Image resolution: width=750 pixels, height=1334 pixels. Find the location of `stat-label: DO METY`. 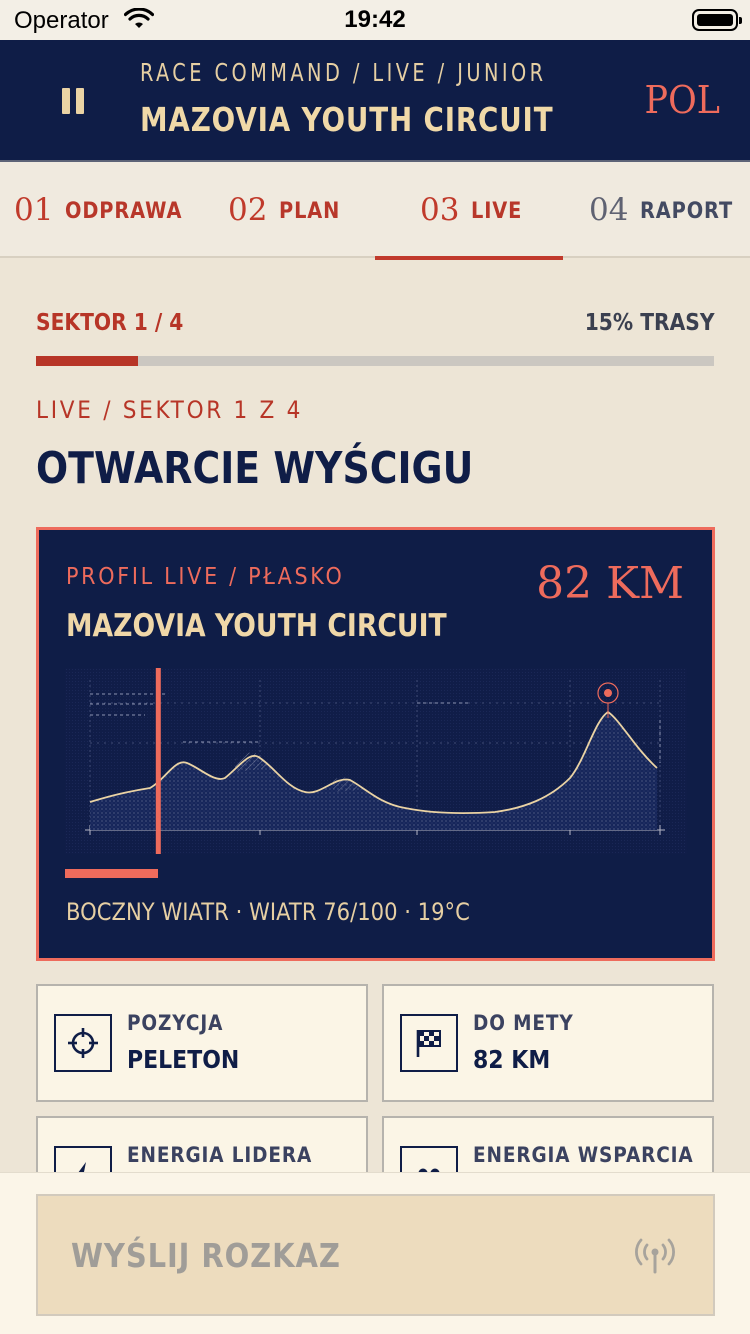

stat-label: DO METY is located at coordinates (523, 1023).